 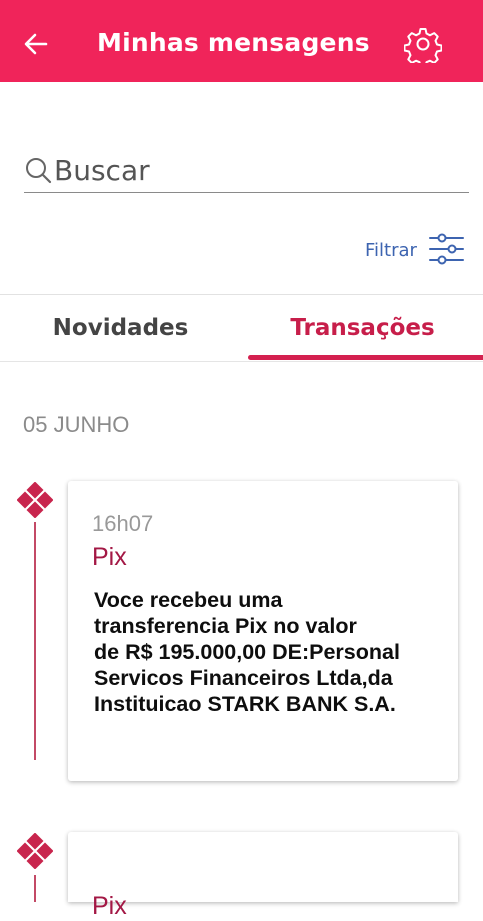 I want to click on search-field, so click(x=246, y=171).